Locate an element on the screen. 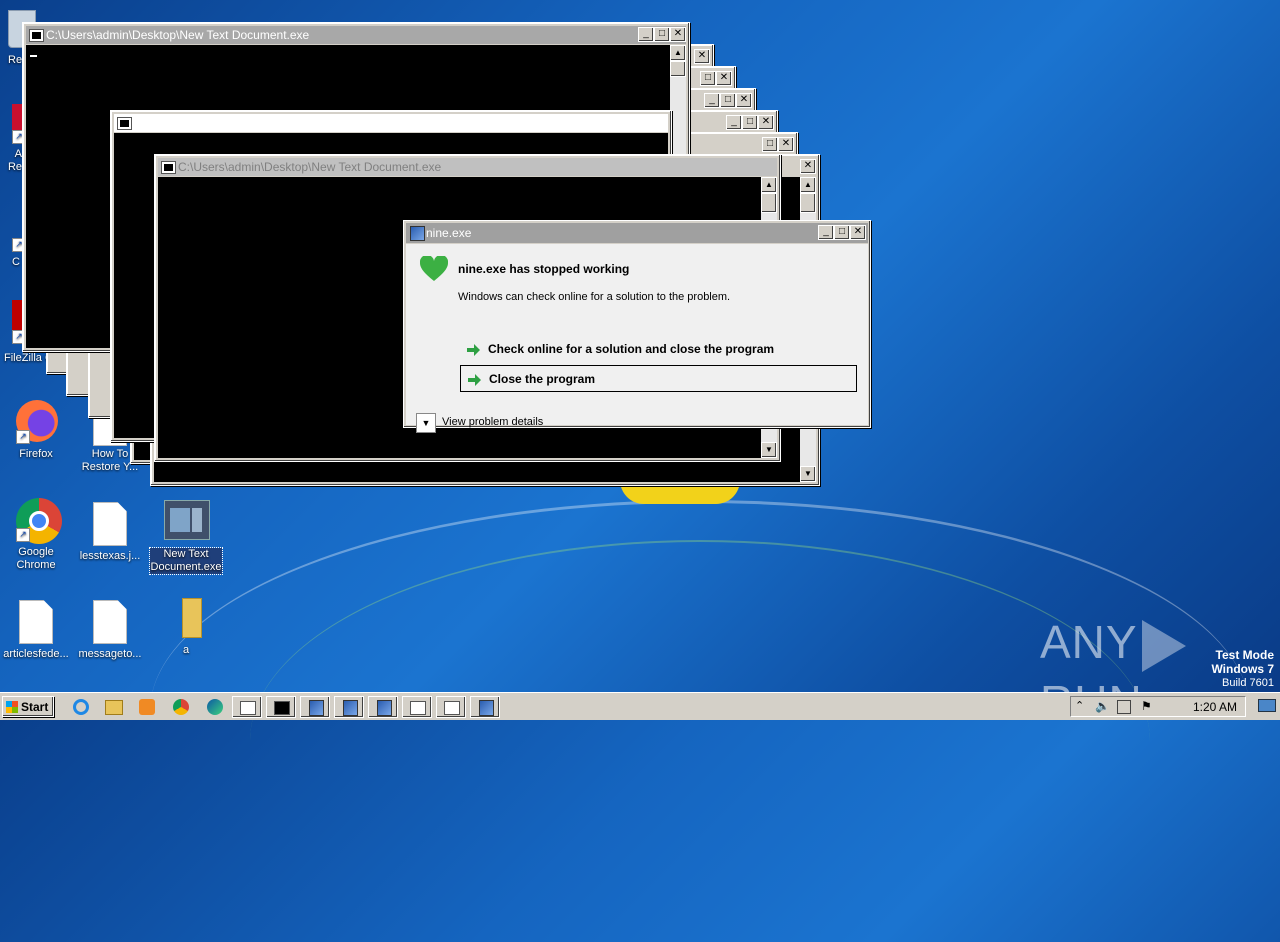 Image resolution: width=1280 pixels, height=942 pixels. chevron-down-icon: ▼ is located at coordinates (426, 423).